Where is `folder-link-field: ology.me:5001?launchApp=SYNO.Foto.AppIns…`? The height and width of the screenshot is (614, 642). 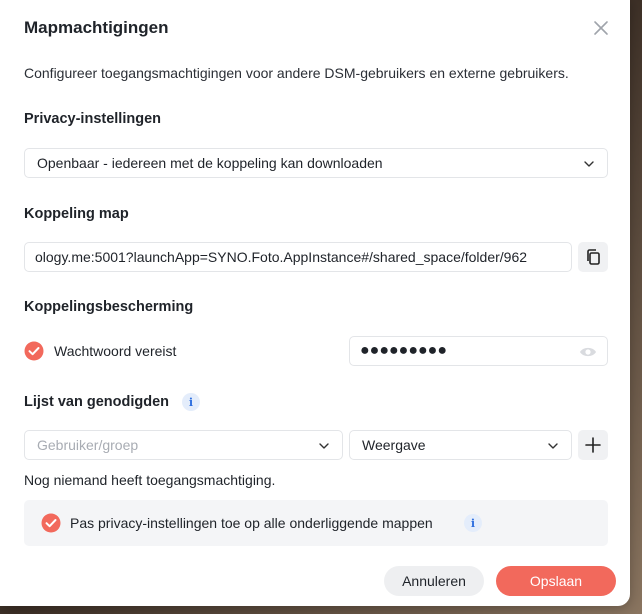 folder-link-field: ology.me:5001?launchApp=SYNO.Foto.AppIns… is located at coordinates (298, 257).